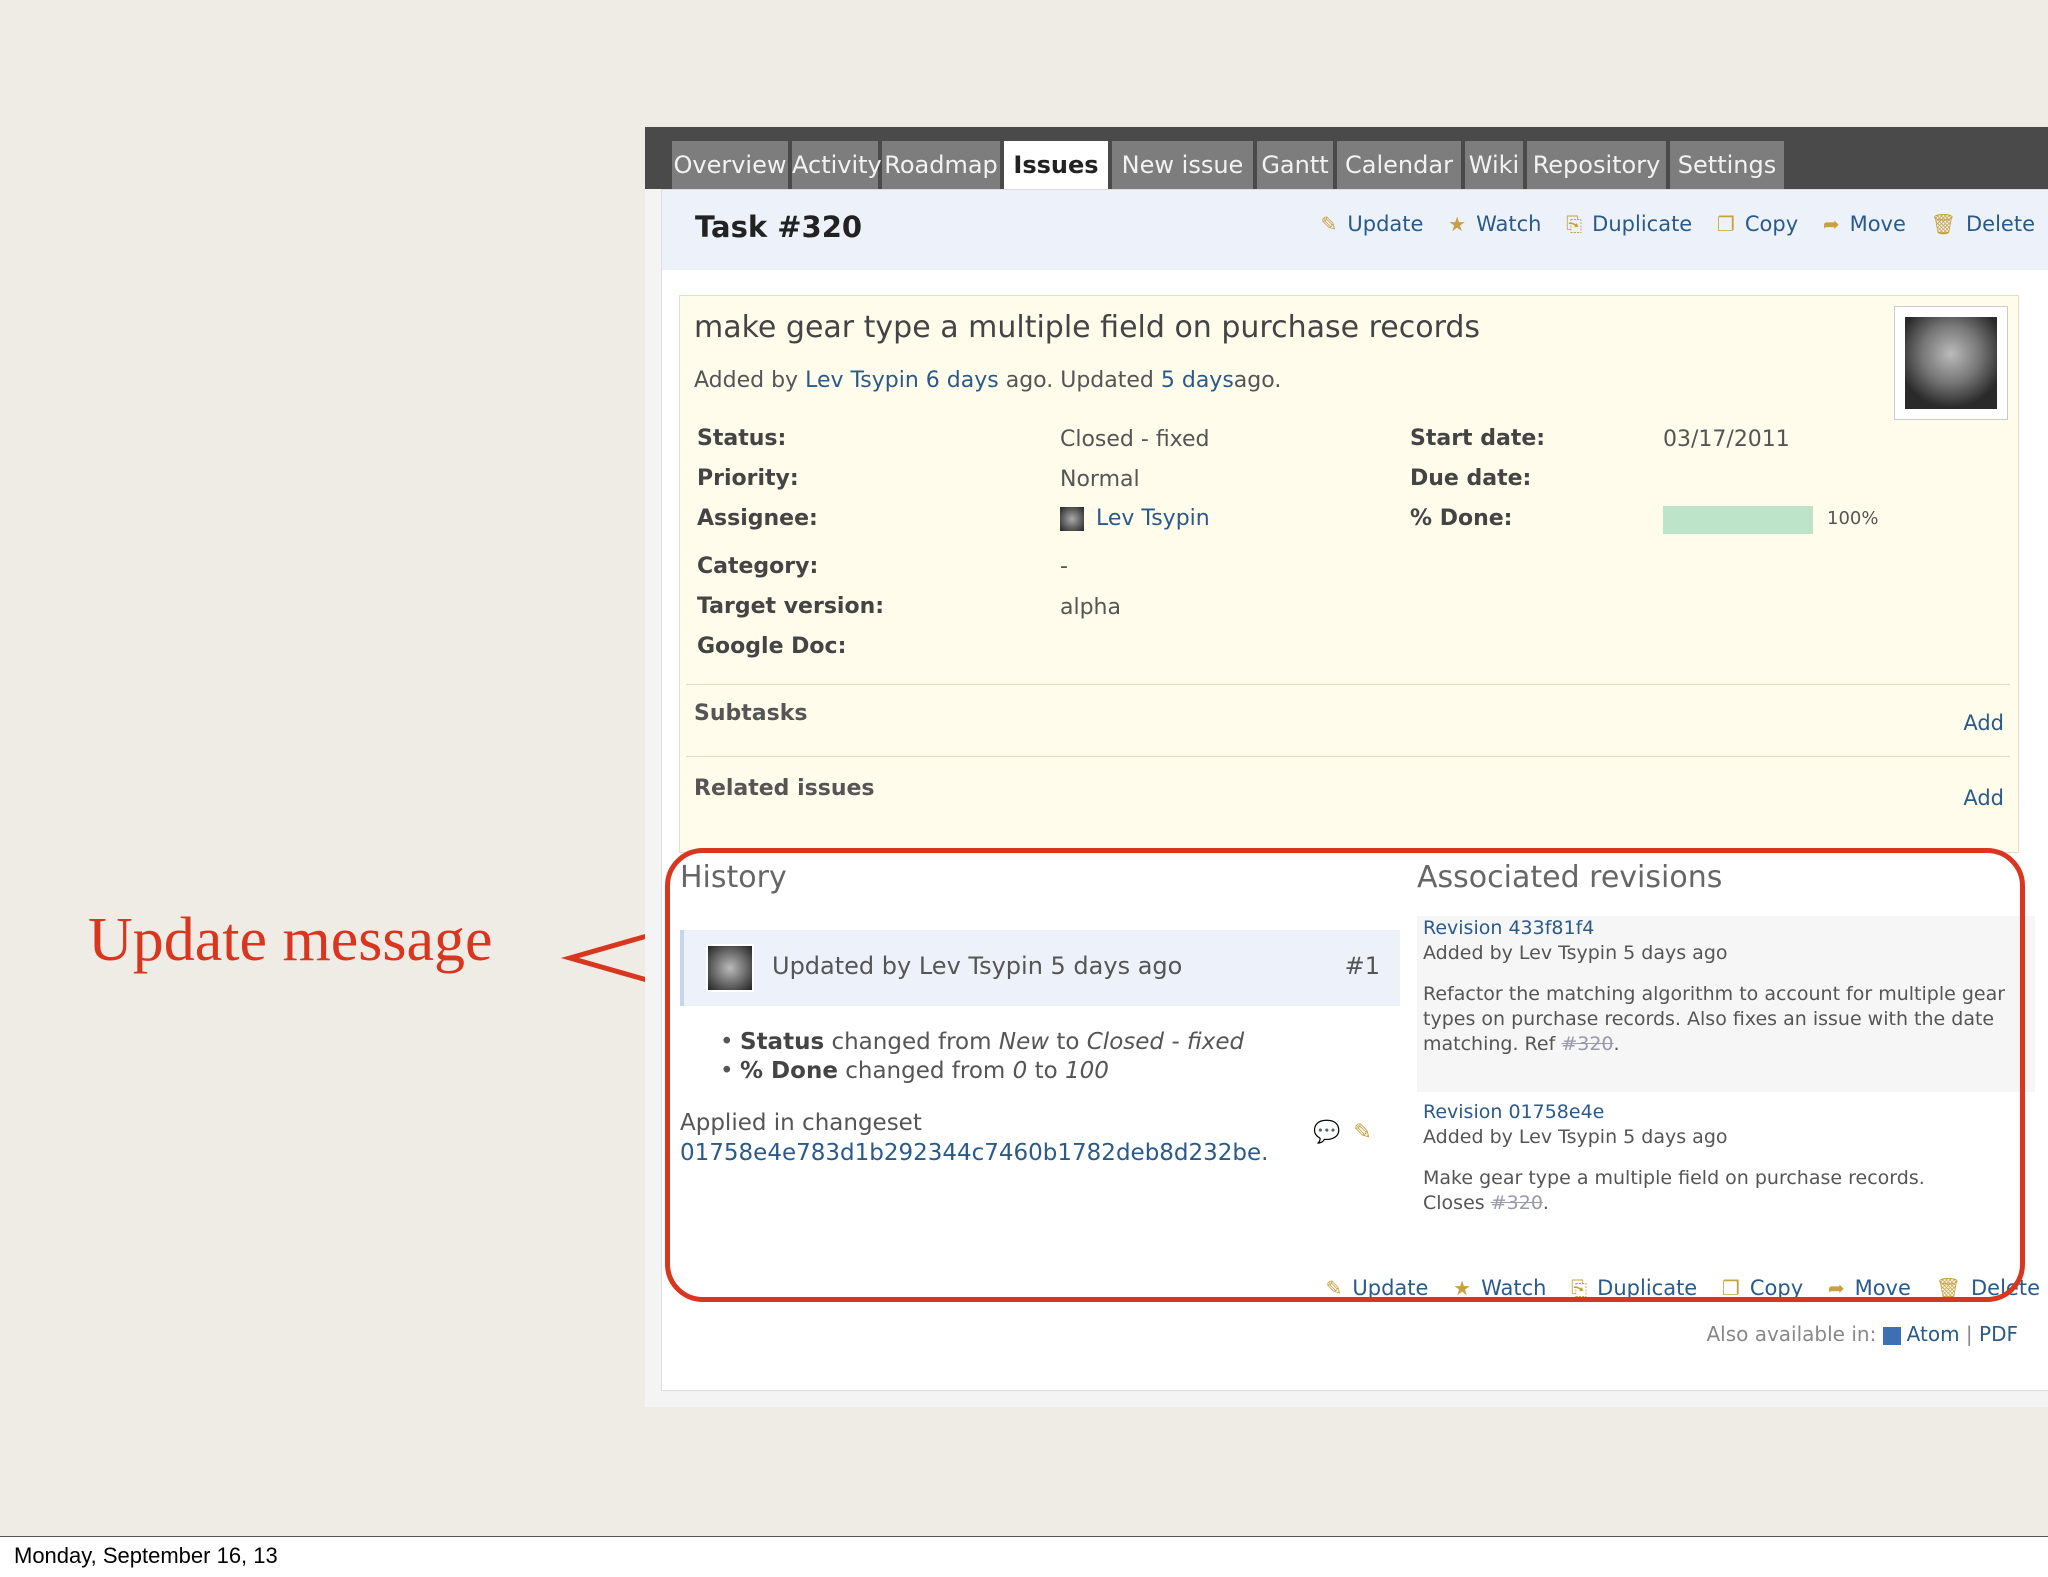 The width and height of the screenshot is (2048, 1577). I want to click on tab-overview: Overview, so click(730, 165).